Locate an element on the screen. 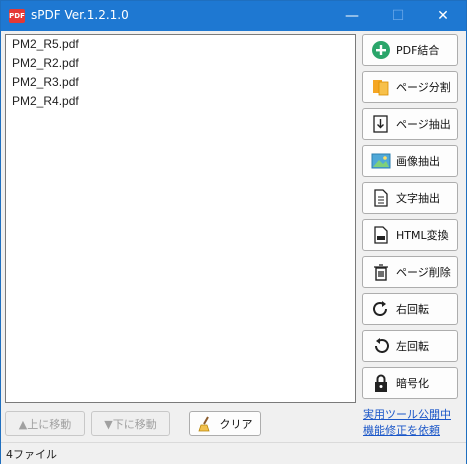 The height and width of the screenshot is (464, 467). page-extract-button: ページ抽出 is located at coordinates (410, 124).